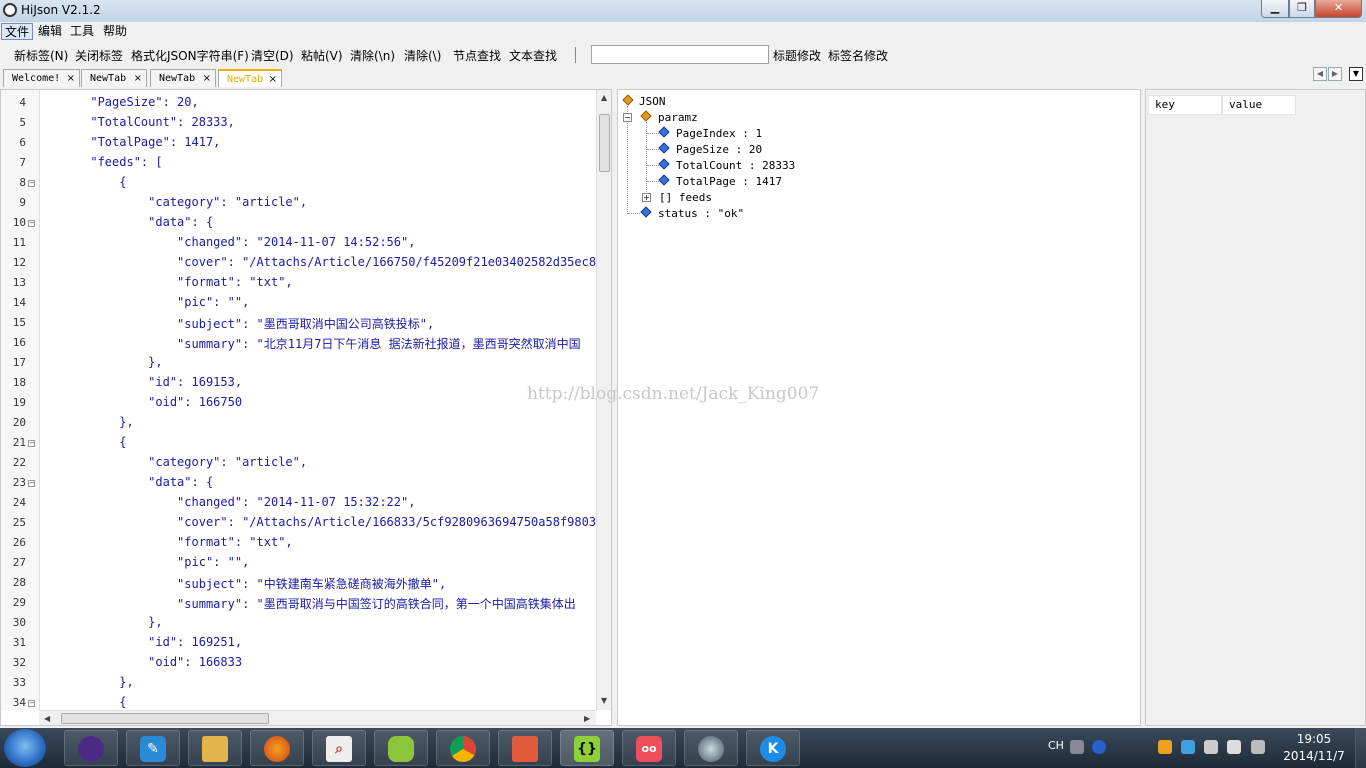 Image resolution: width=1366 pixels, height=768 pixels. Describe the element at coordinates (1302, 9) in the screenshot. I see `maximize-button: ❐` at that location.